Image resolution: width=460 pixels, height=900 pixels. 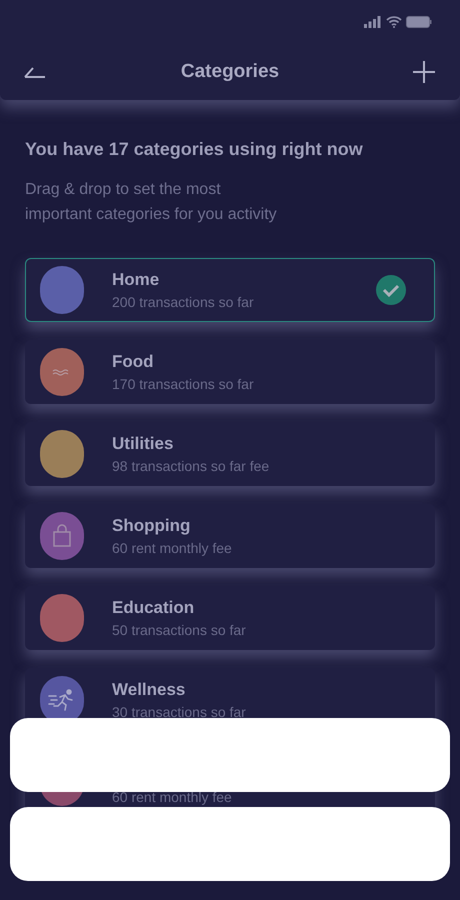 I want to click on wifi-icon, so click(x=394, y=22).